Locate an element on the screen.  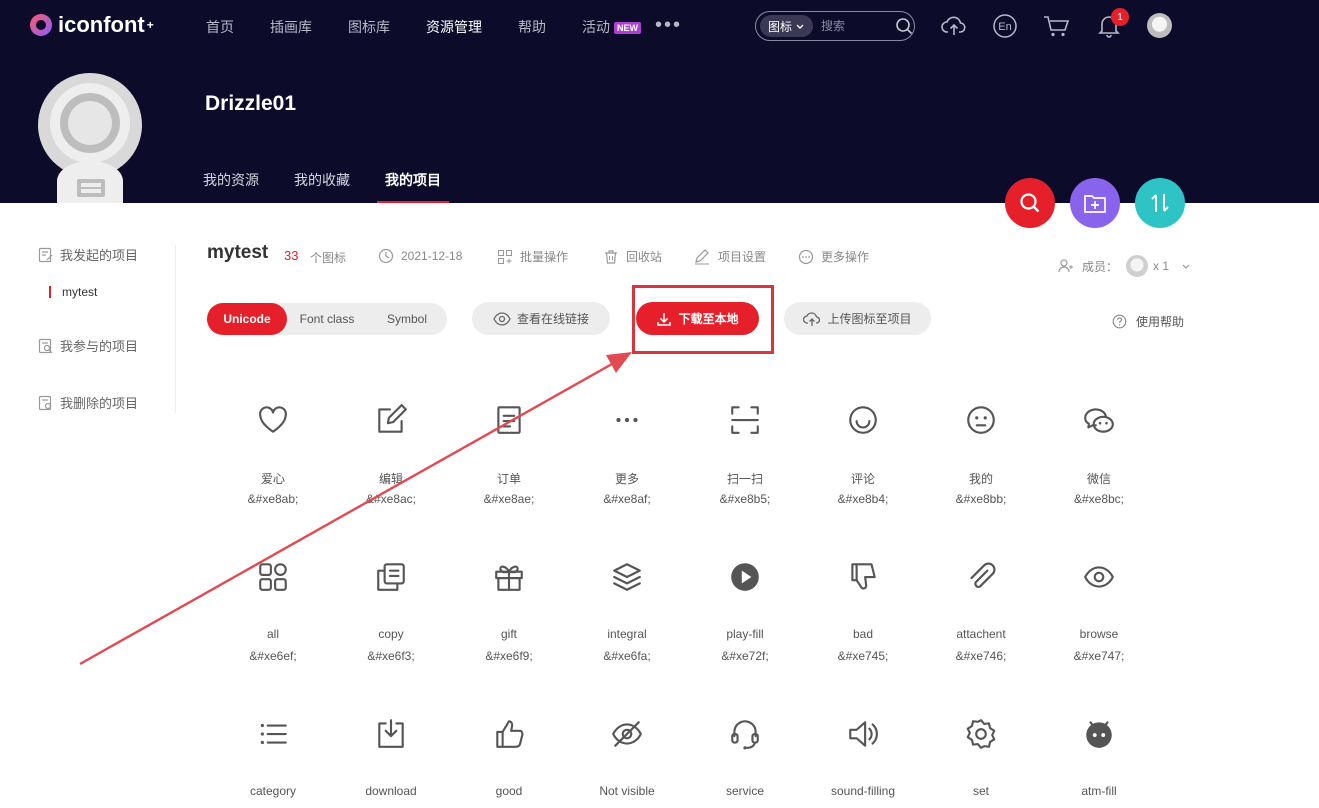
document-settings-icon is located at coordinates (45, 402).